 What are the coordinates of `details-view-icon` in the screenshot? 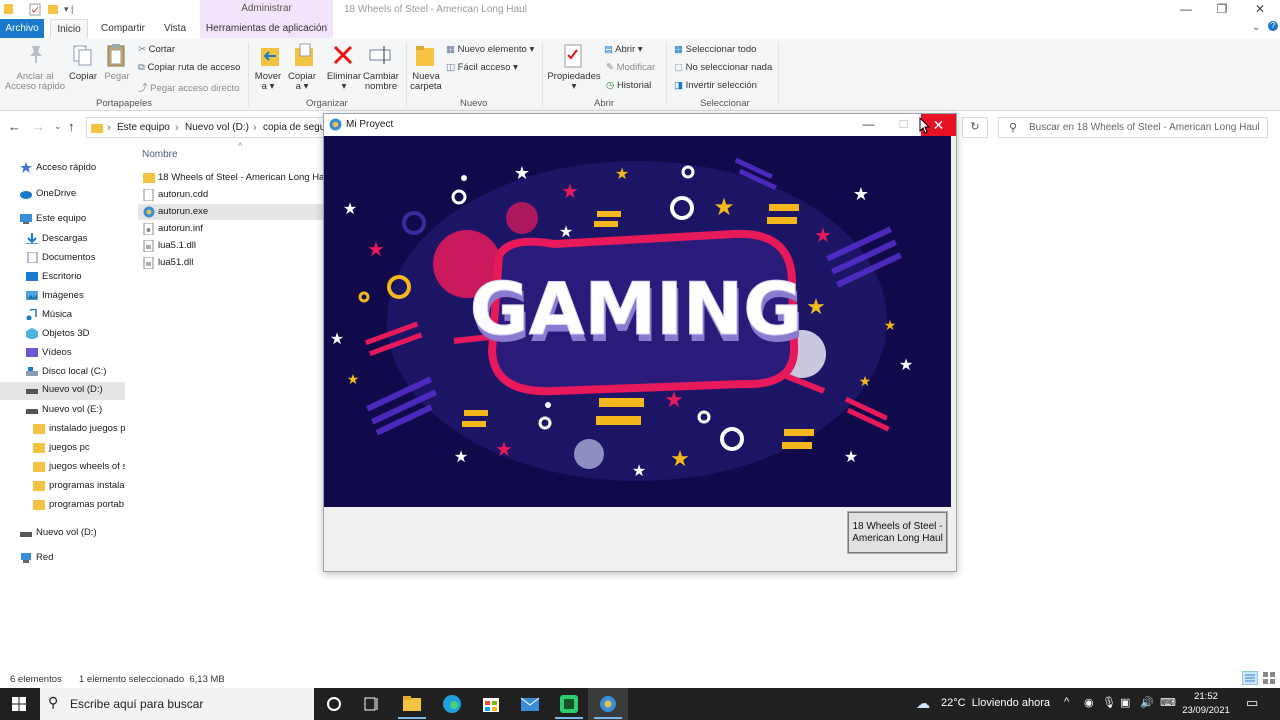 It's located at (1250, 678).